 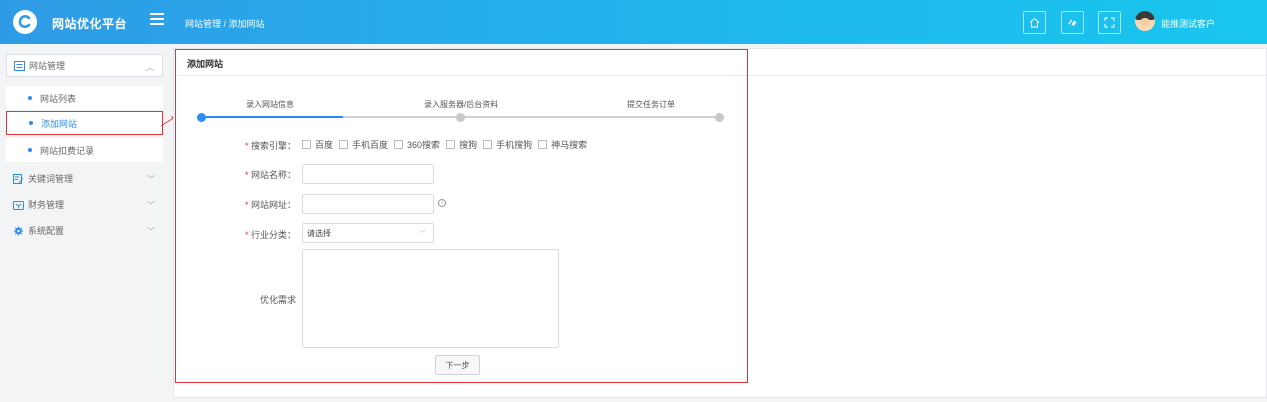 I want to click on app-title: 网站优化平台, so click(x=90, y=24).